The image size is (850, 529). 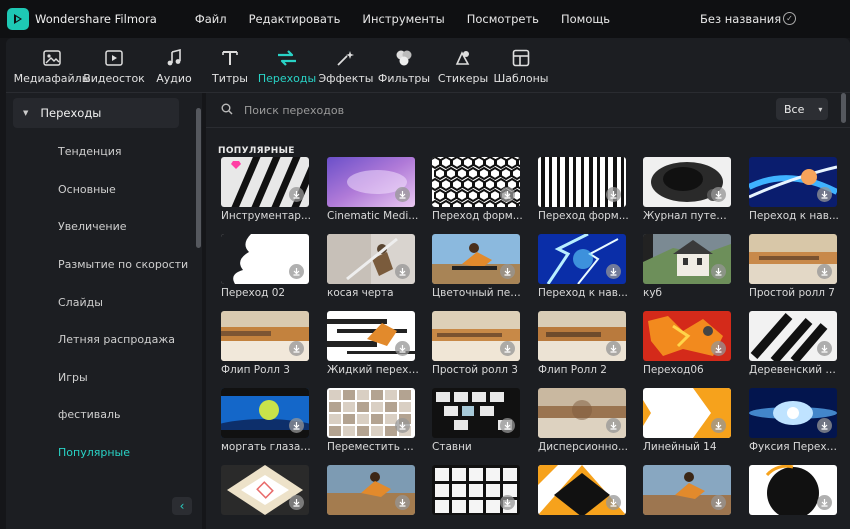 What do you see at coordinates (174, 65) in the screenshot?
I see `tab-audio: Аудио` at bounding box center [174, 65].